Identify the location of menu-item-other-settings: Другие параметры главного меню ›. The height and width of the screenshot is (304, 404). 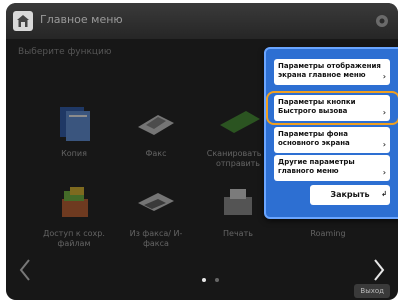
(332, 168).